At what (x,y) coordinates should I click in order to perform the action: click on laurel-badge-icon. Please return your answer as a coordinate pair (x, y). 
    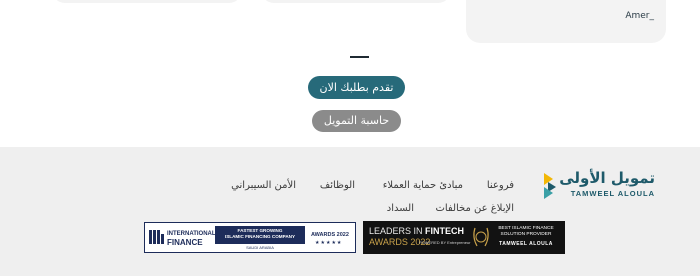
    Looking at the image, I should click on (481, 237).